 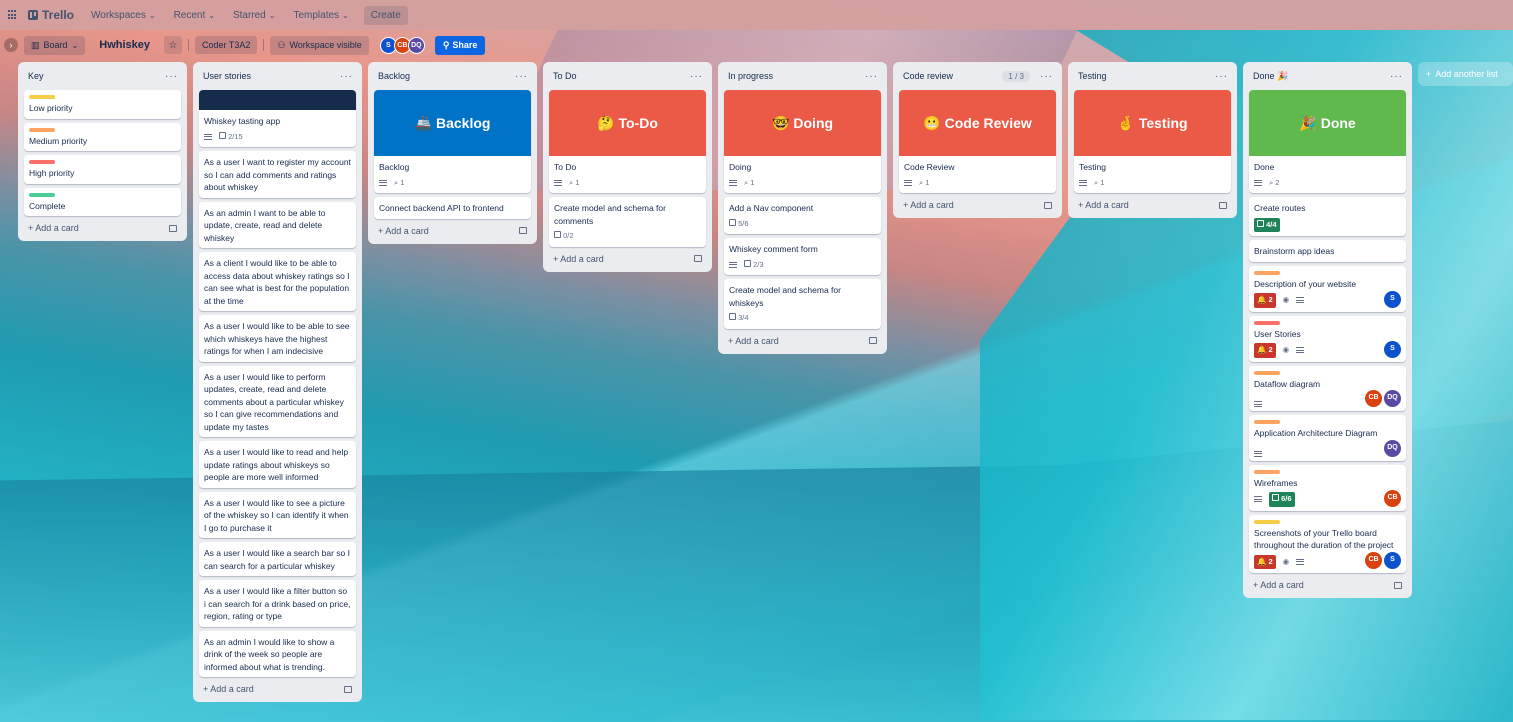 What do you see at coordinates (1092, 76) in the screenshot?
I see `list-title: Testing` at bounding box center [1092, 76].